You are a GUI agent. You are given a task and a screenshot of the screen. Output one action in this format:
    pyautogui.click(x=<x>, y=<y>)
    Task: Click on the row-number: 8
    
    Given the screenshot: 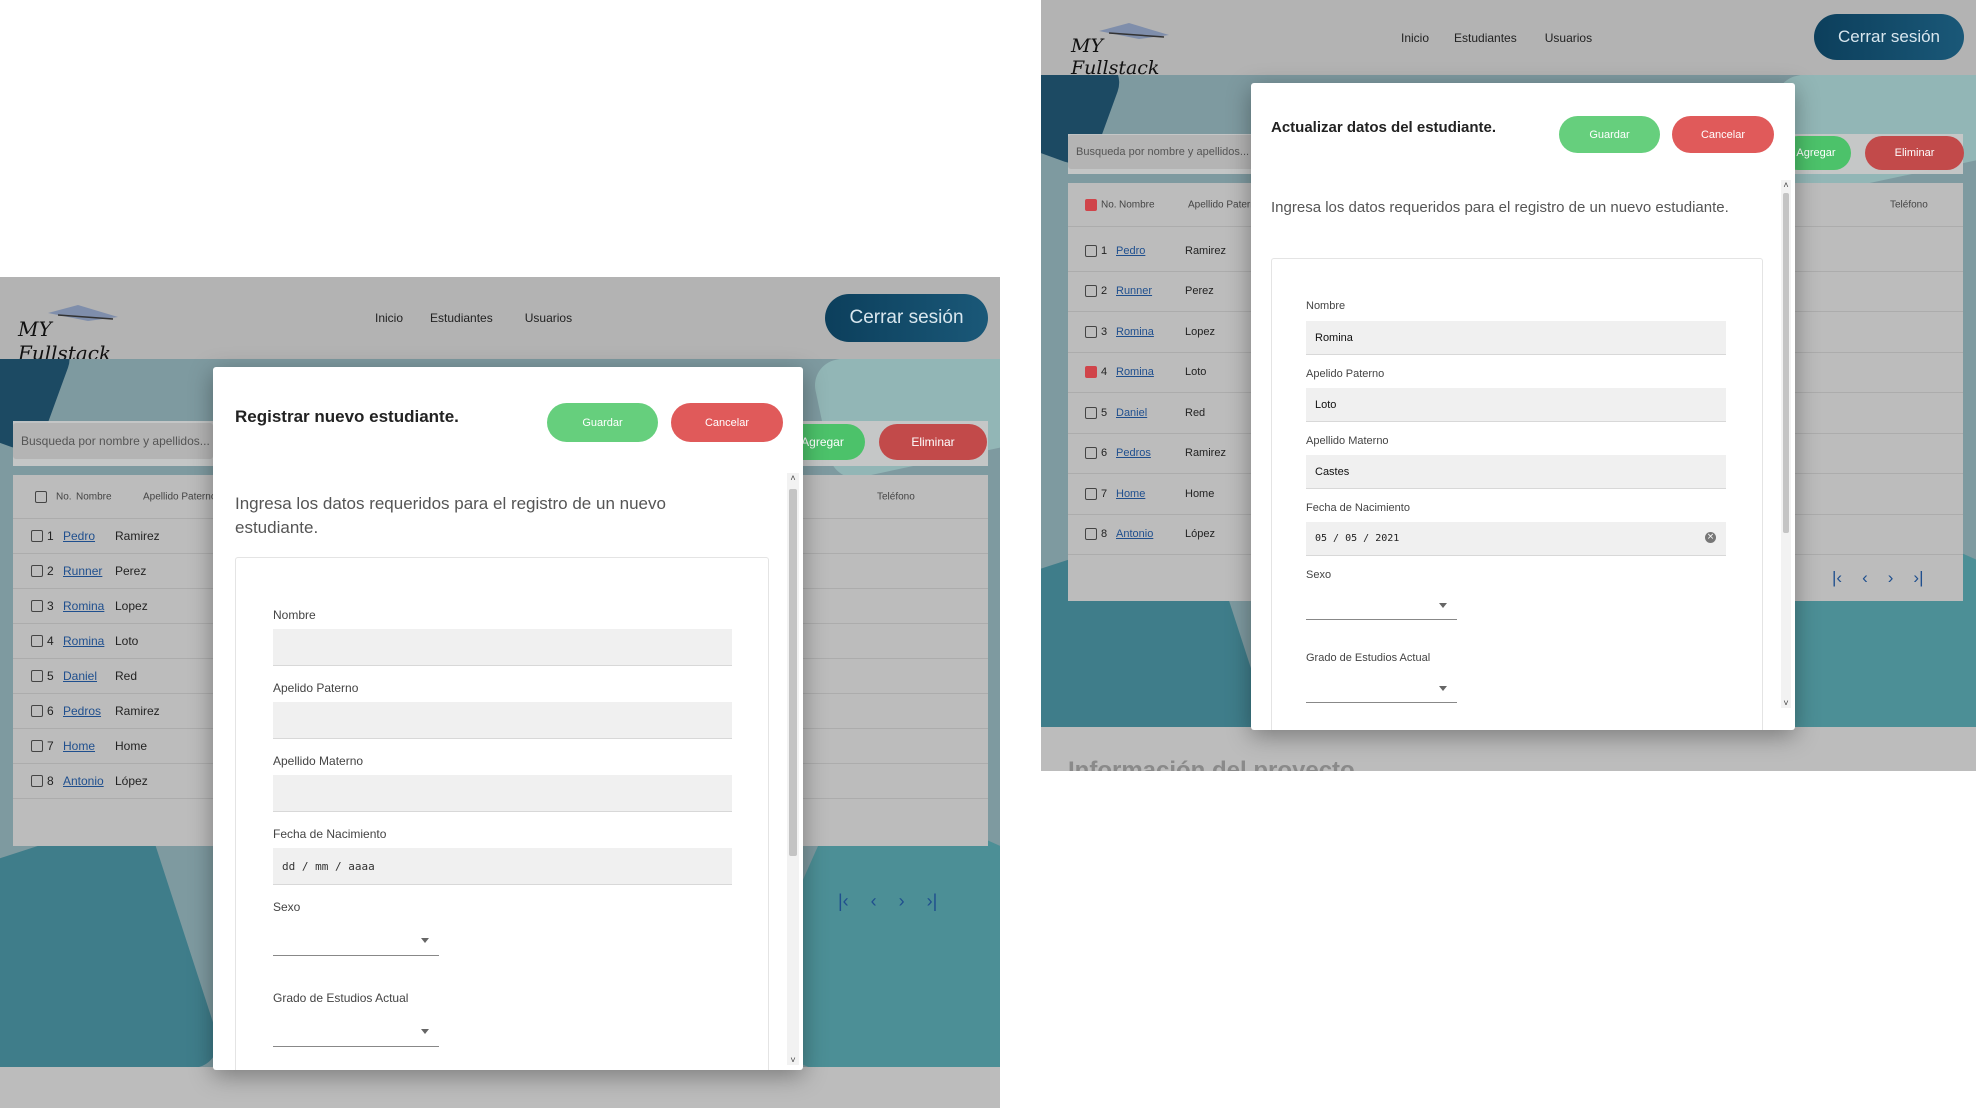 What is the action you would take?
    pyautogui.click(x=50, y=781)
    